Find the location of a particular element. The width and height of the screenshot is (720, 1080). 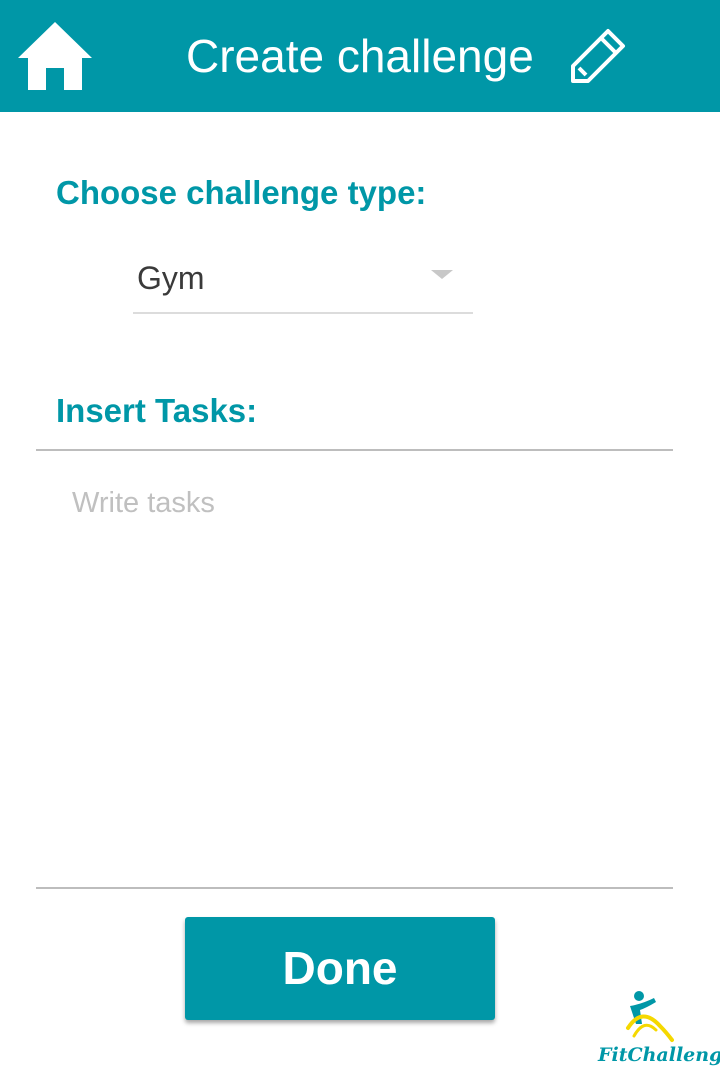

dropdown-arrow-icon is located at coordinates (442, 274).